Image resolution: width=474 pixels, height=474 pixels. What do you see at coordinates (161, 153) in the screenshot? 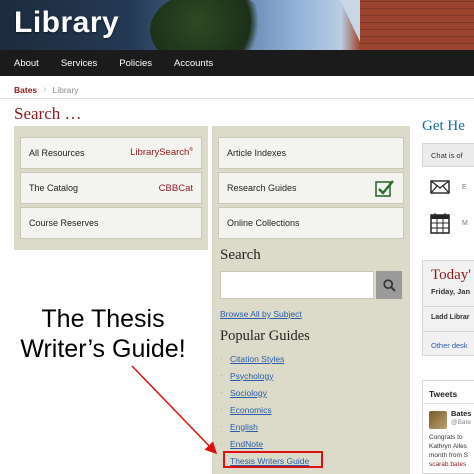
I see `librarysearch-logo: LibrarySearch®` at bounding box center [161, 153].